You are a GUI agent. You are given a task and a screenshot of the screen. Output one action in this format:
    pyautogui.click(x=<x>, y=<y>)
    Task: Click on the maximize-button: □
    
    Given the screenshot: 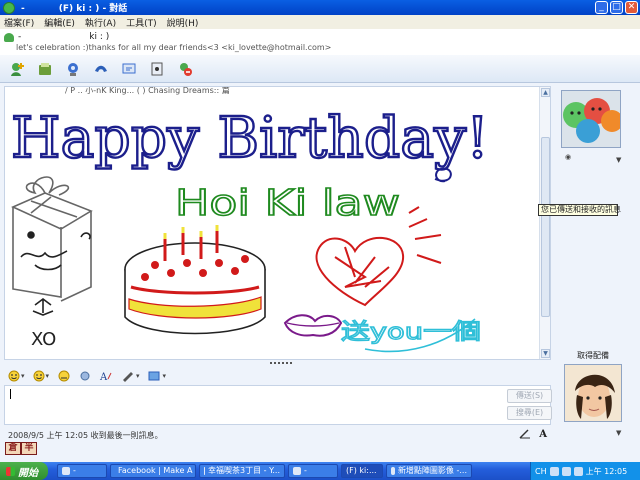 What is the action you would take?
    pyautogui.click(x=616, y=7)
    